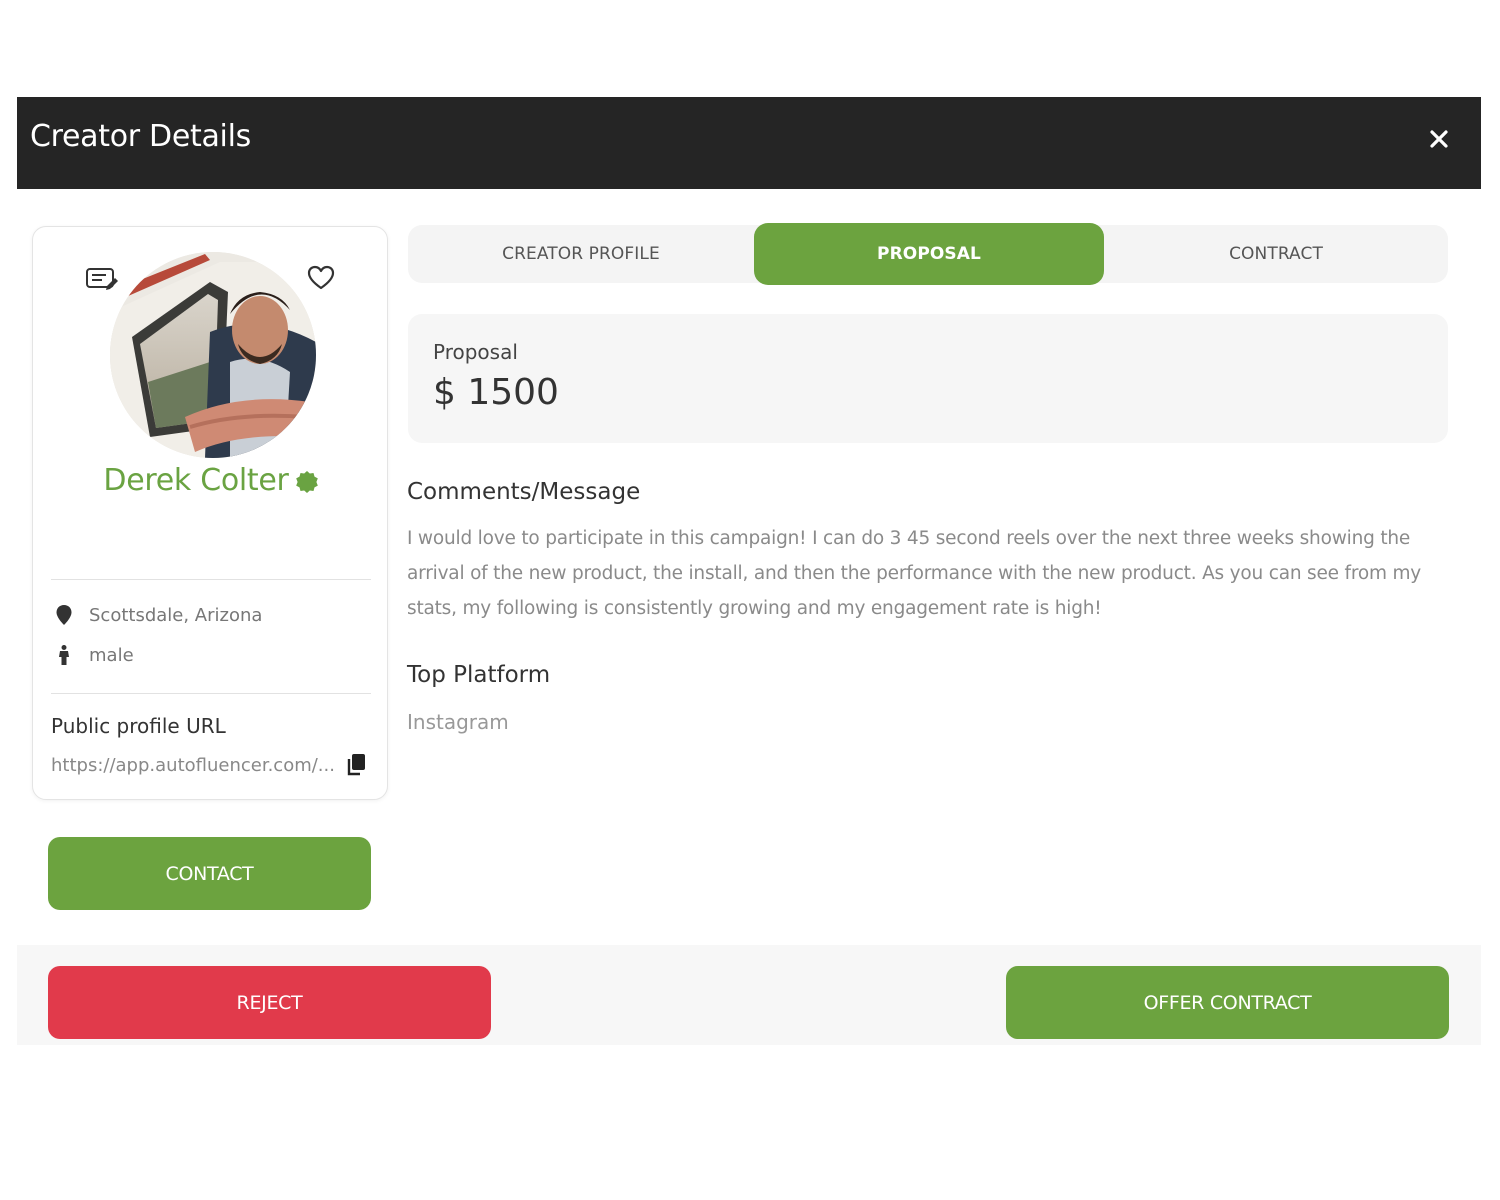 Image resolution: width=1500 pixels, height=1200 pixels. I want to click on copy-icon, so click(356, 765).